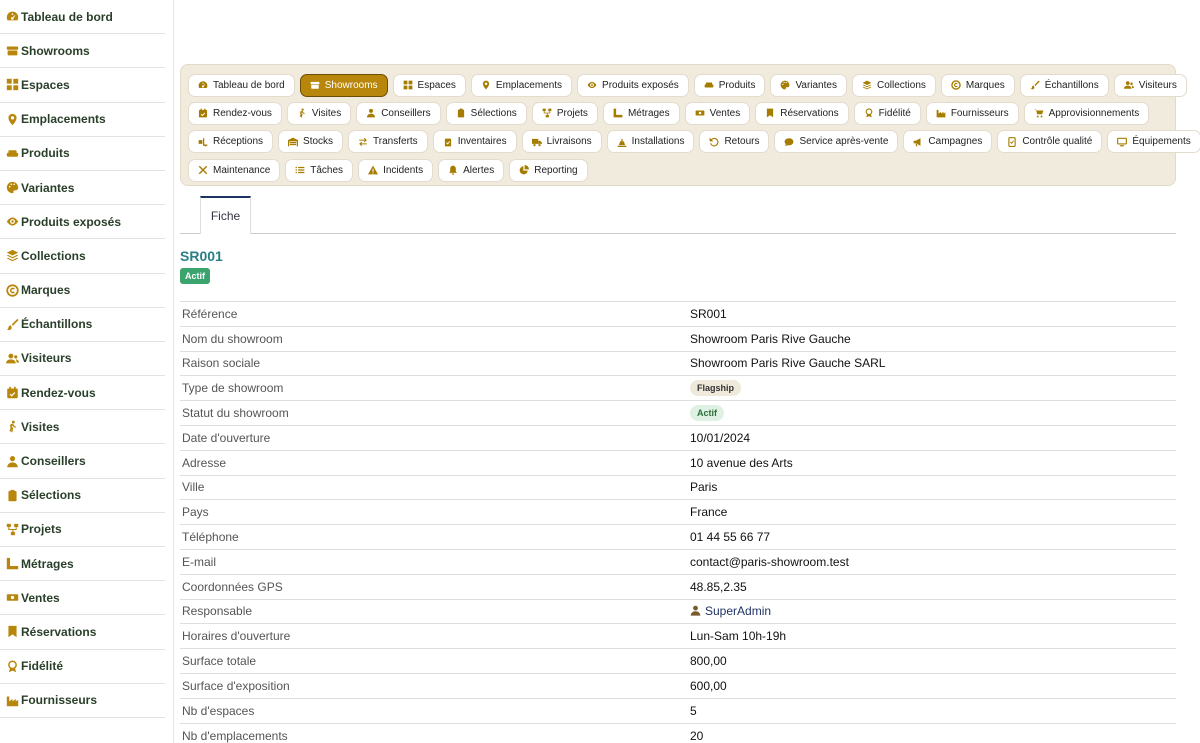 The width and height of the screenshot is (1200, 743). What do you see at coordinates (808, 85) in the screenshot?
I see `nav-pill: Variantes` at bounding box center [808, 85].